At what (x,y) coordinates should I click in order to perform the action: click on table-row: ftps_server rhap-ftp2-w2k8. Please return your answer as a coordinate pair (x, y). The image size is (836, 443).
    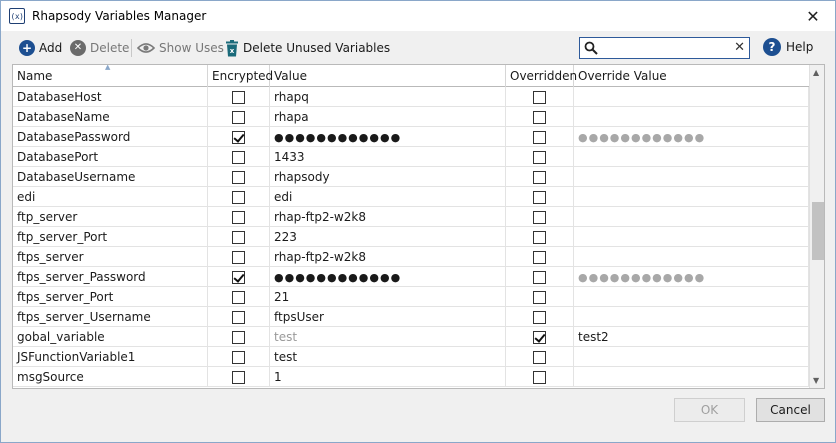
    Looking at the image, I should click on (411, 257).